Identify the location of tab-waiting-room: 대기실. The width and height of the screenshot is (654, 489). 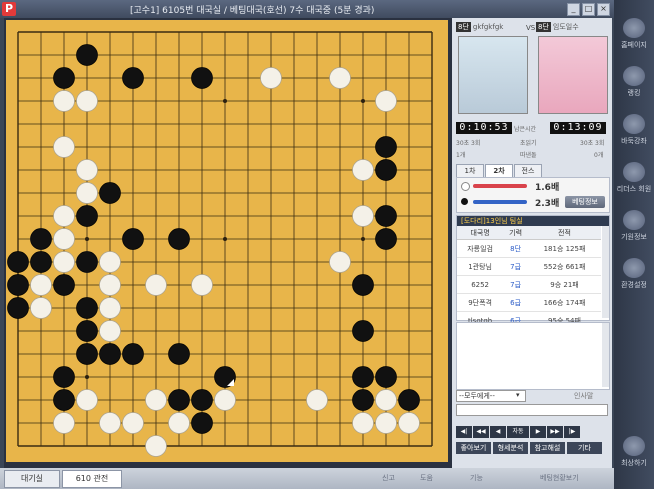
(32, 479).